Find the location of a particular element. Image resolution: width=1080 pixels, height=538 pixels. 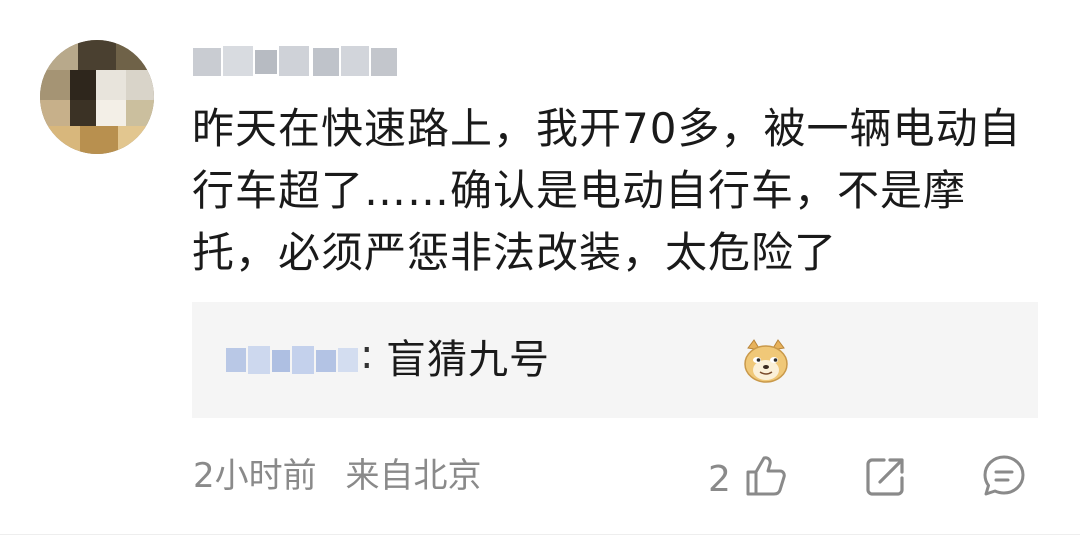

avatar is located at coordinates (97, 97).